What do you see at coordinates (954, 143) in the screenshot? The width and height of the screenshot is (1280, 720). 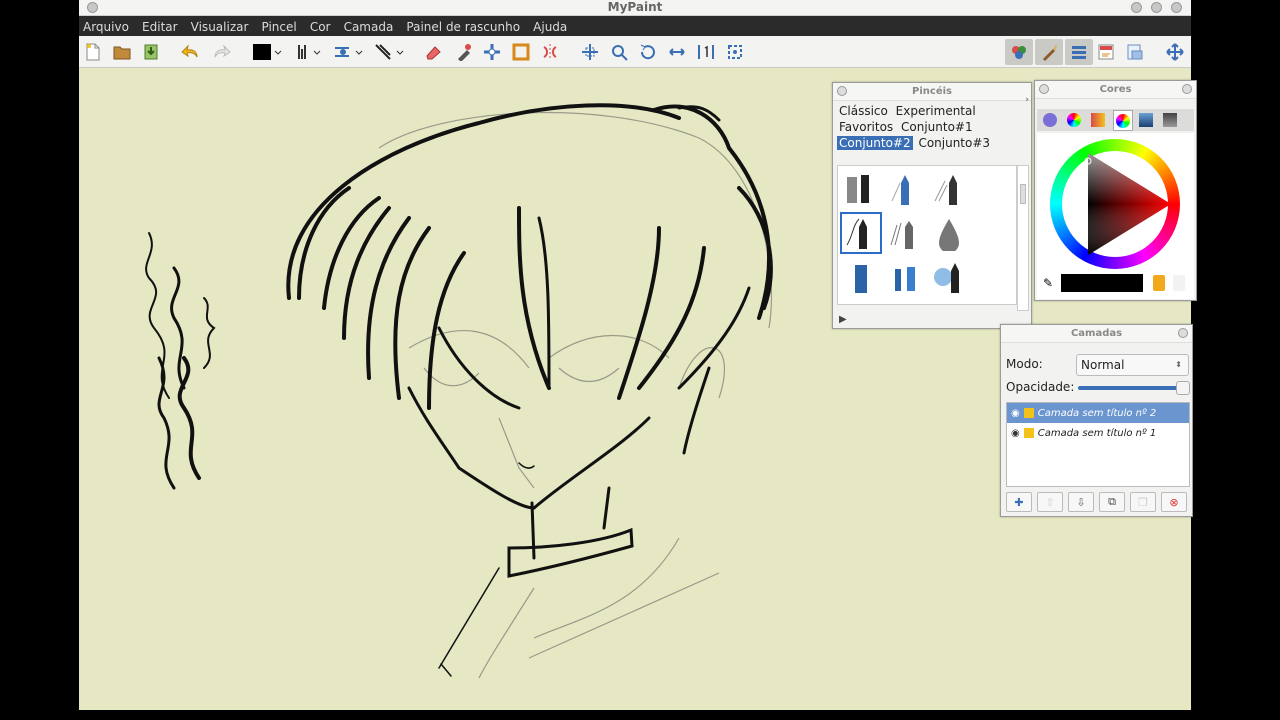 I see `brush-group-conjunto-3: Conjunto#3` at bounding box center [954, 143].